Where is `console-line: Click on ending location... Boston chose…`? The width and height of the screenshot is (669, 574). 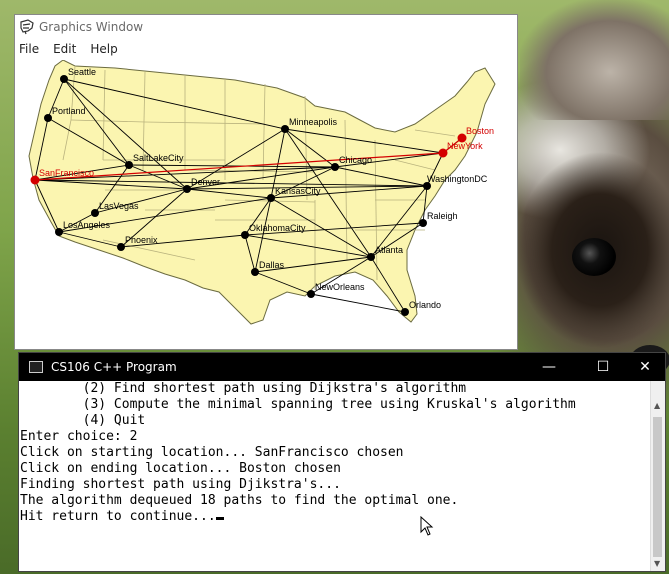 console-line: Click on ending location... Boston chose… is located at coordinates (180, 468).